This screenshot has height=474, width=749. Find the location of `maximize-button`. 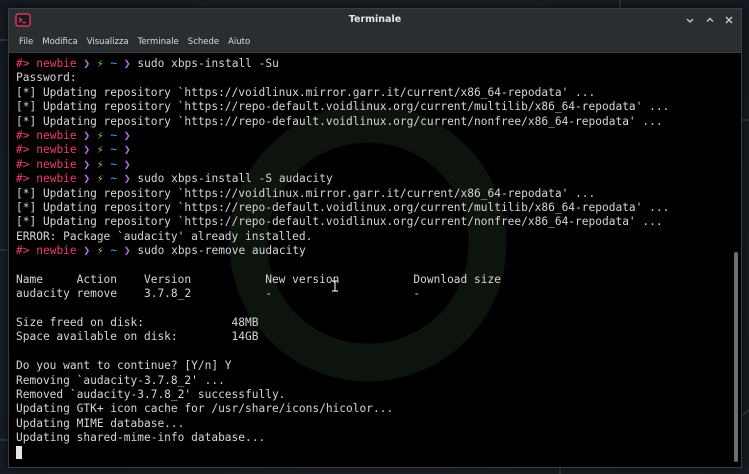

maximize-button is located at coordinates (710, 20).